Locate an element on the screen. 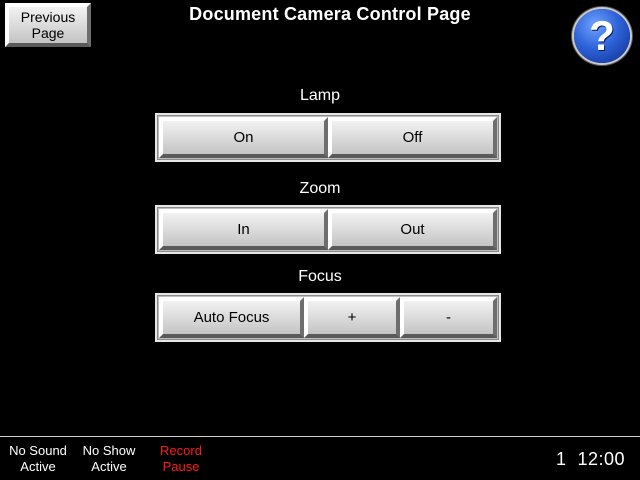 The image size is (640, 480). previous-page-label: Previous Page is located at coordinates (48, 25).